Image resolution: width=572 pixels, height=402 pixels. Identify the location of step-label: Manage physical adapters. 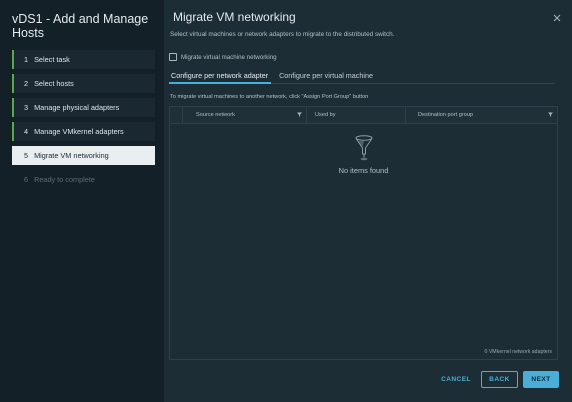
(77, 107).